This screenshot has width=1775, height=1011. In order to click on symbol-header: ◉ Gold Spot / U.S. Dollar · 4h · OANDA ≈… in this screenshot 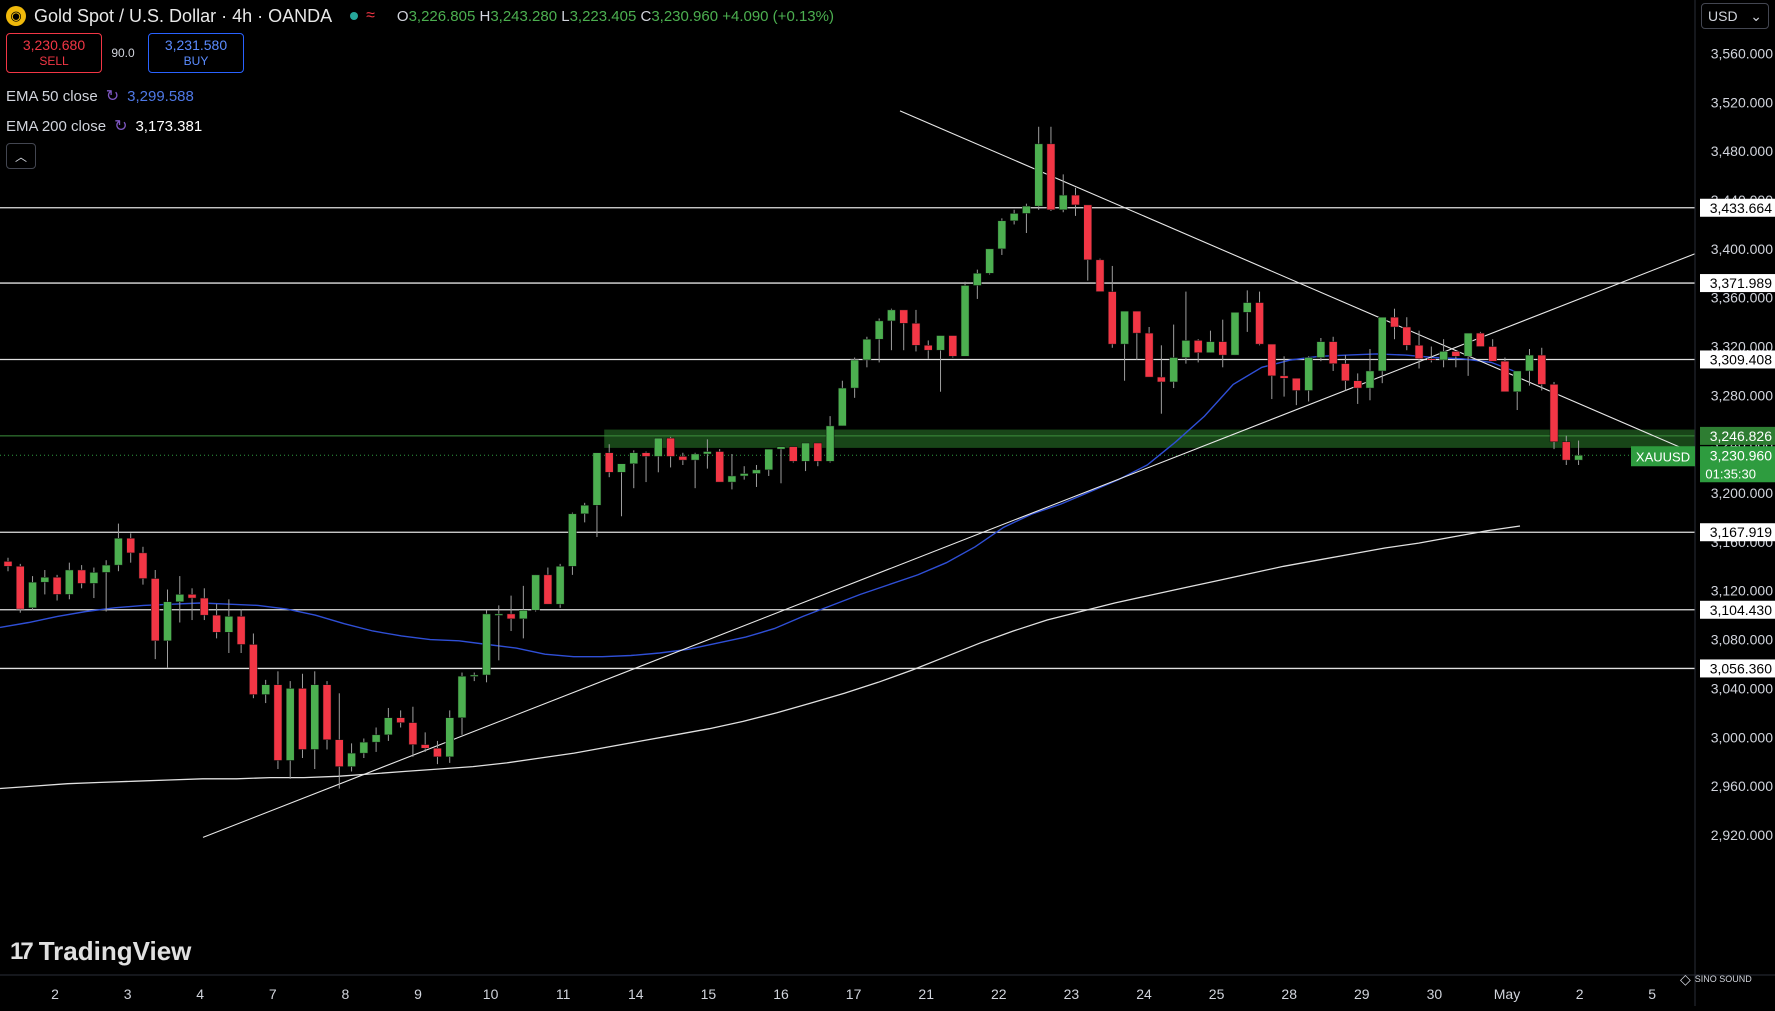, I will do `click(420, 16)`.